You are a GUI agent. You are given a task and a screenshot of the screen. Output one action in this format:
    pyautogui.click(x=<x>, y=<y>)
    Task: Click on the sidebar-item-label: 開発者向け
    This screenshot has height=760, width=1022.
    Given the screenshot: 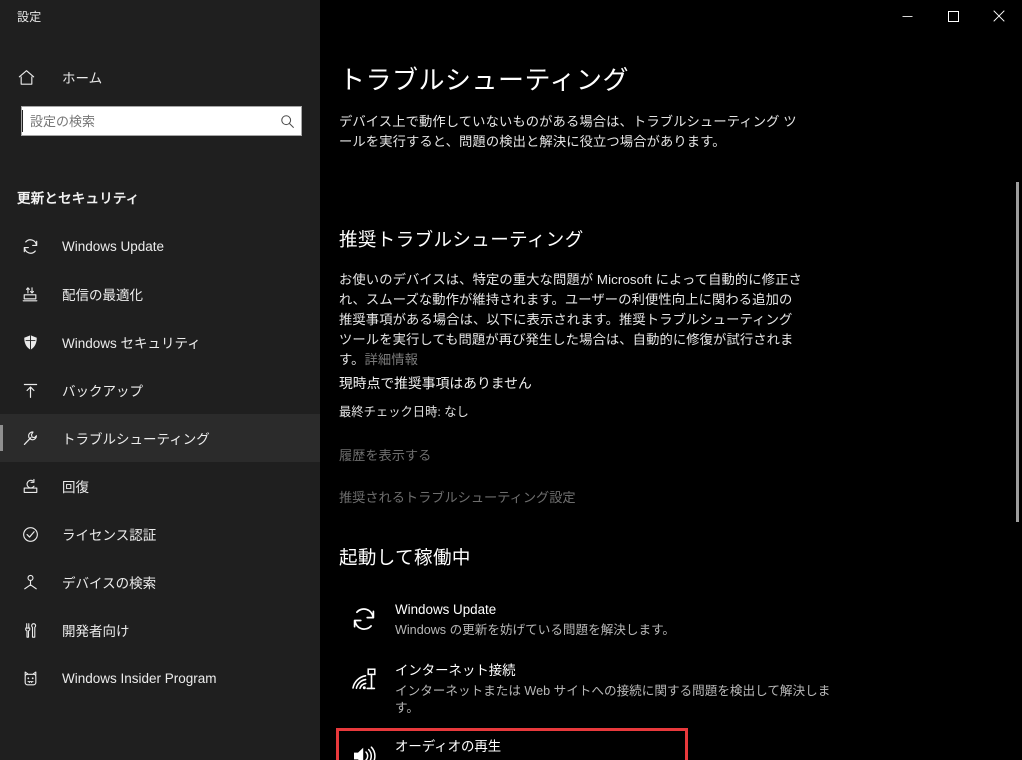 What is the action you would take?
    pyautogui.click(x=96, y=631)
    